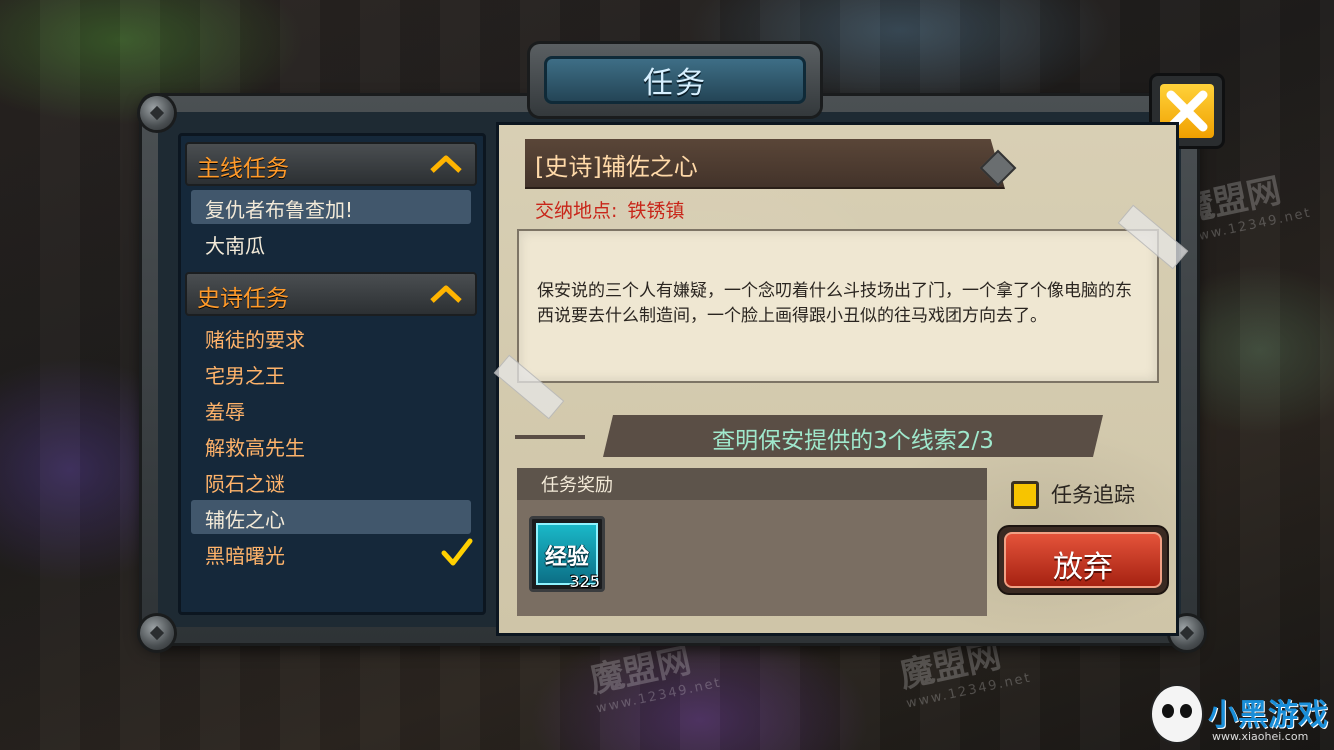 The height and width of the screenshot is (750, 1334). Describe the element at coordinates (765, 164) in the screenshot. I see `quest-title-bar: [史诗]辅佐之心` at that location.